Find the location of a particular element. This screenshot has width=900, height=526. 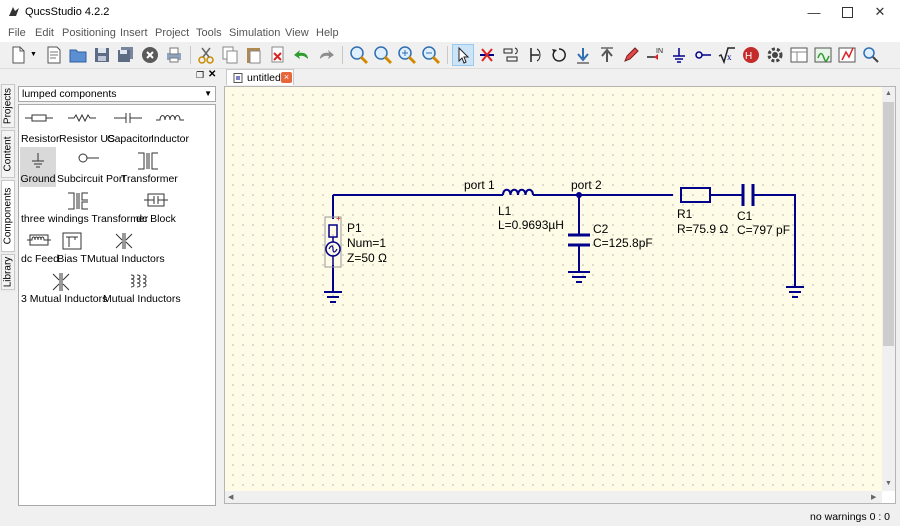

select-pointer-icon is located at coordinates (463, 55).